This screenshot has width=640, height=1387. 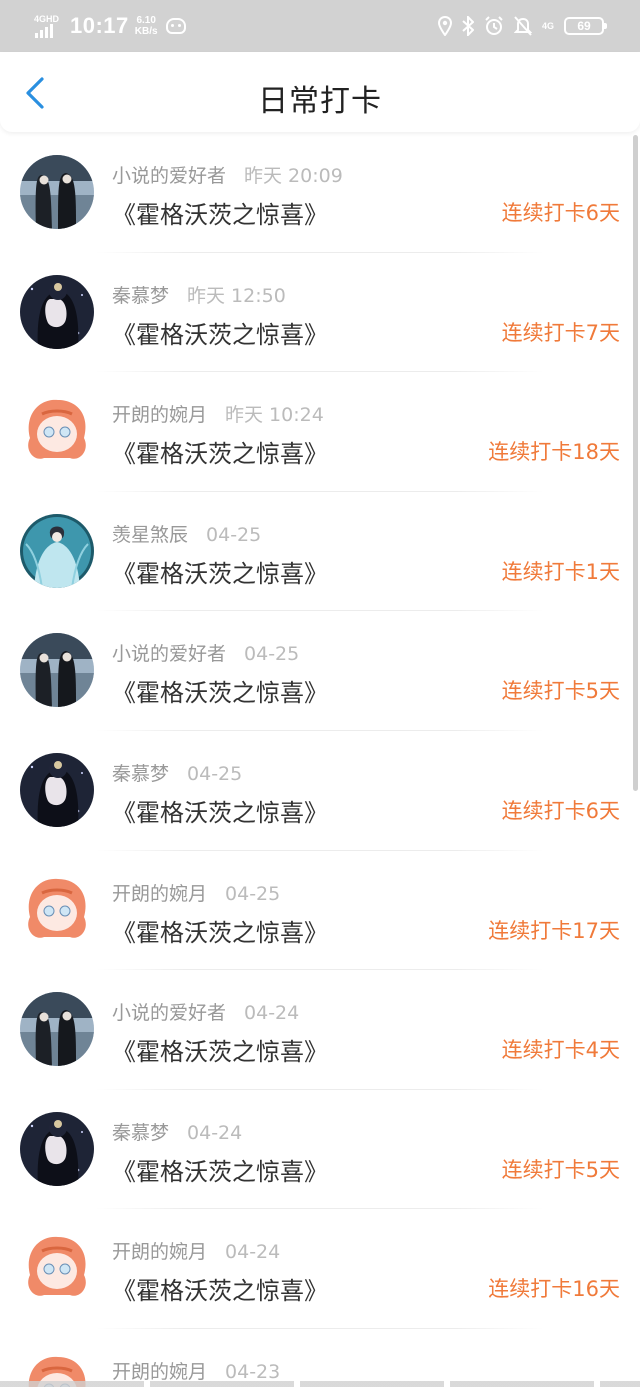 I want to click on status-bar-right: 4G 69, so click(x=522, y=26).